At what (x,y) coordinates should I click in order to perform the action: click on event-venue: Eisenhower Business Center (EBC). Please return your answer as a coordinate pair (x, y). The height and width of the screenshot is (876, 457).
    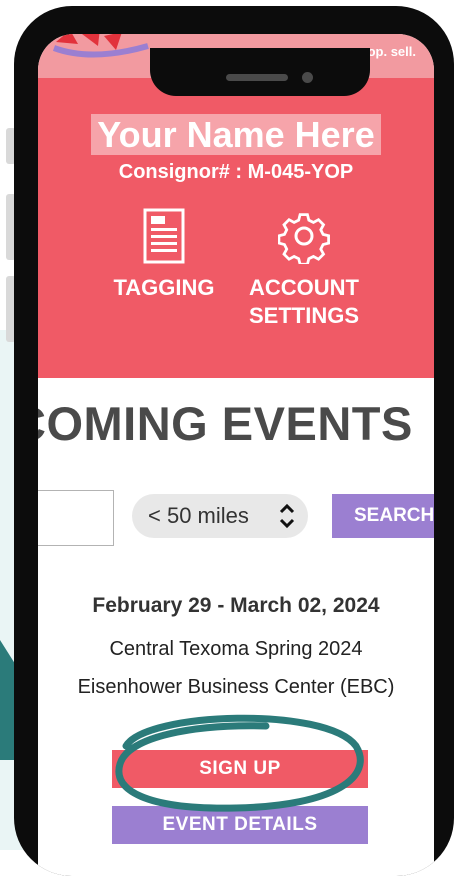
    Looking at the image, I should click on (236, 687).